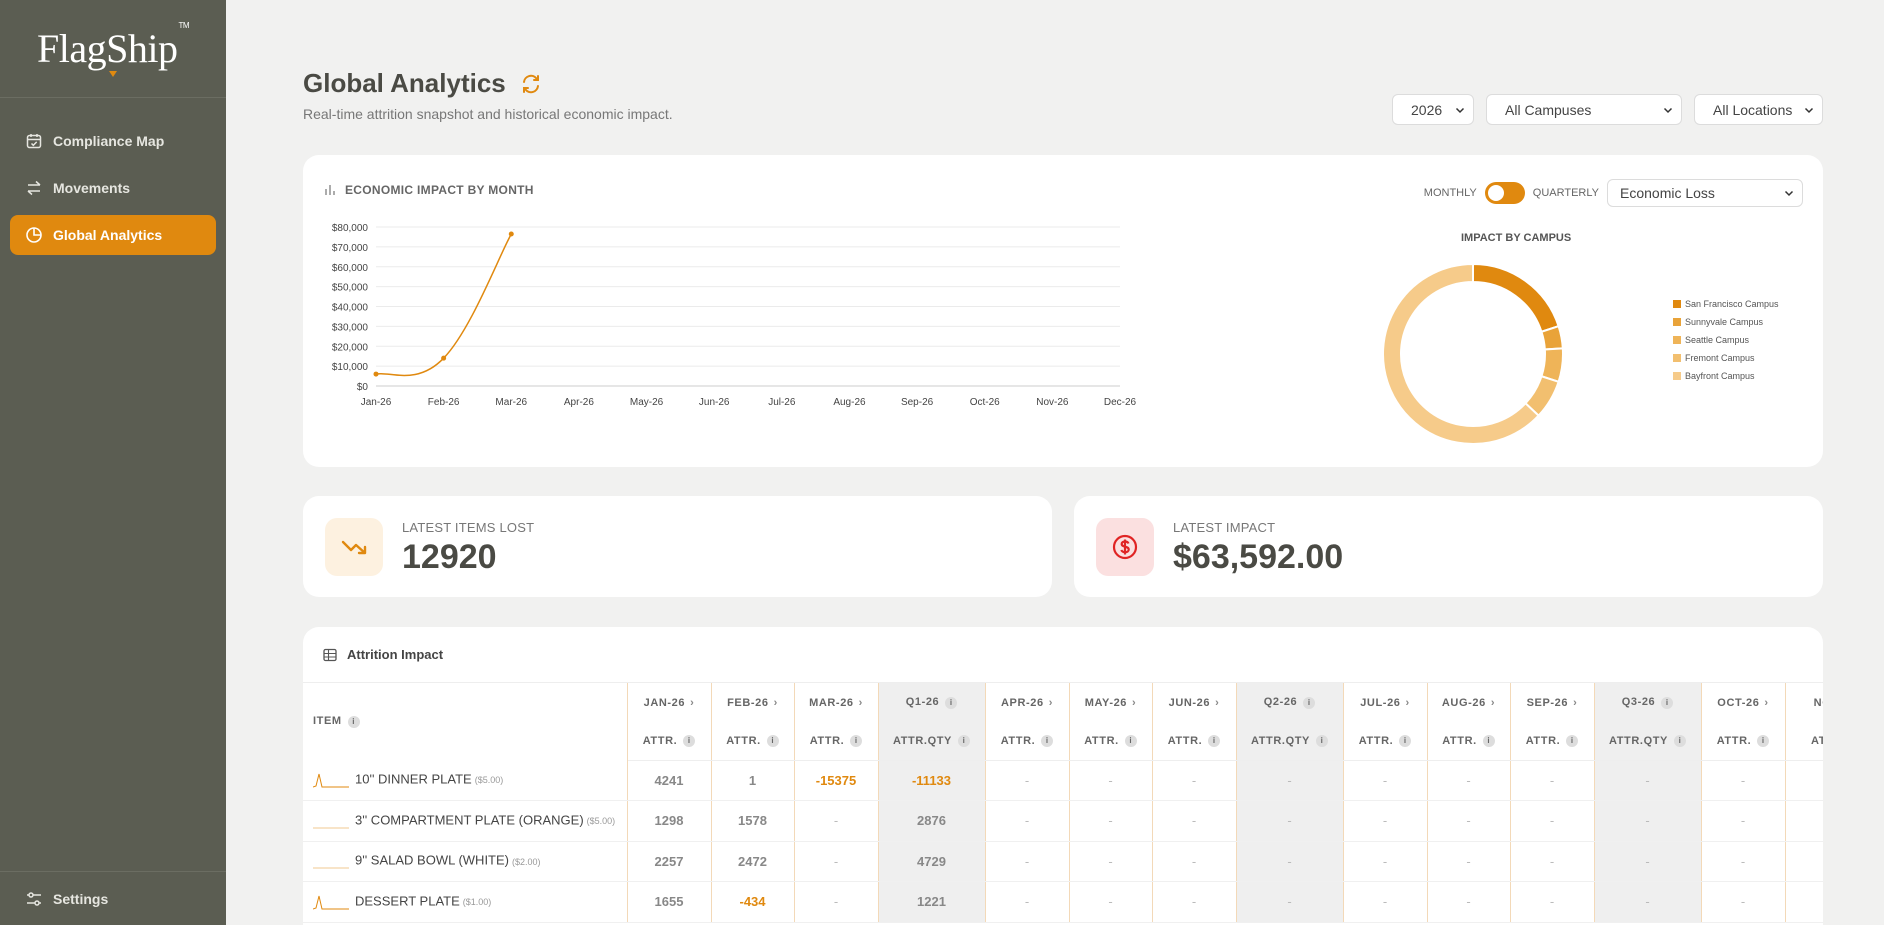 The height and width of the screenshot is (925, 1884). What do you see at coordinates (1809, 110) in the screenshot?
I see `chevron-down-icon` at bounding box center [1809, 110].